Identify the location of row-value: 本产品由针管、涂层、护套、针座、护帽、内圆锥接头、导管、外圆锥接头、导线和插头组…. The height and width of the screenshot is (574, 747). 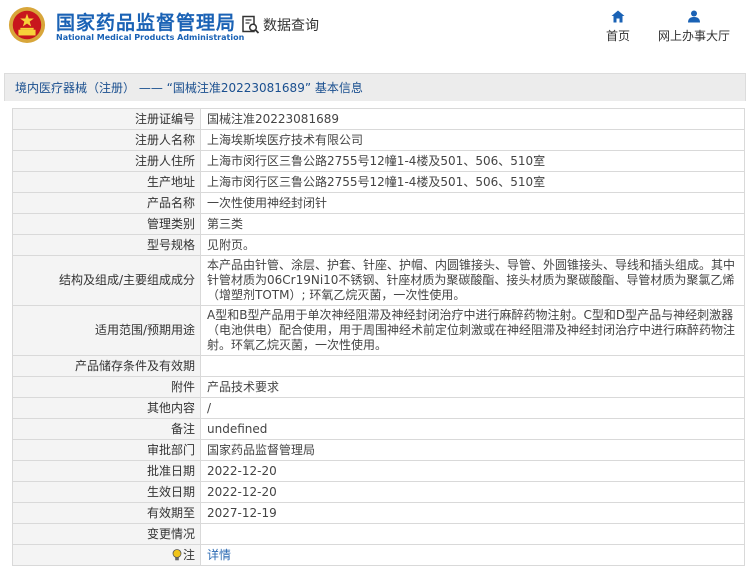
(472, 280).